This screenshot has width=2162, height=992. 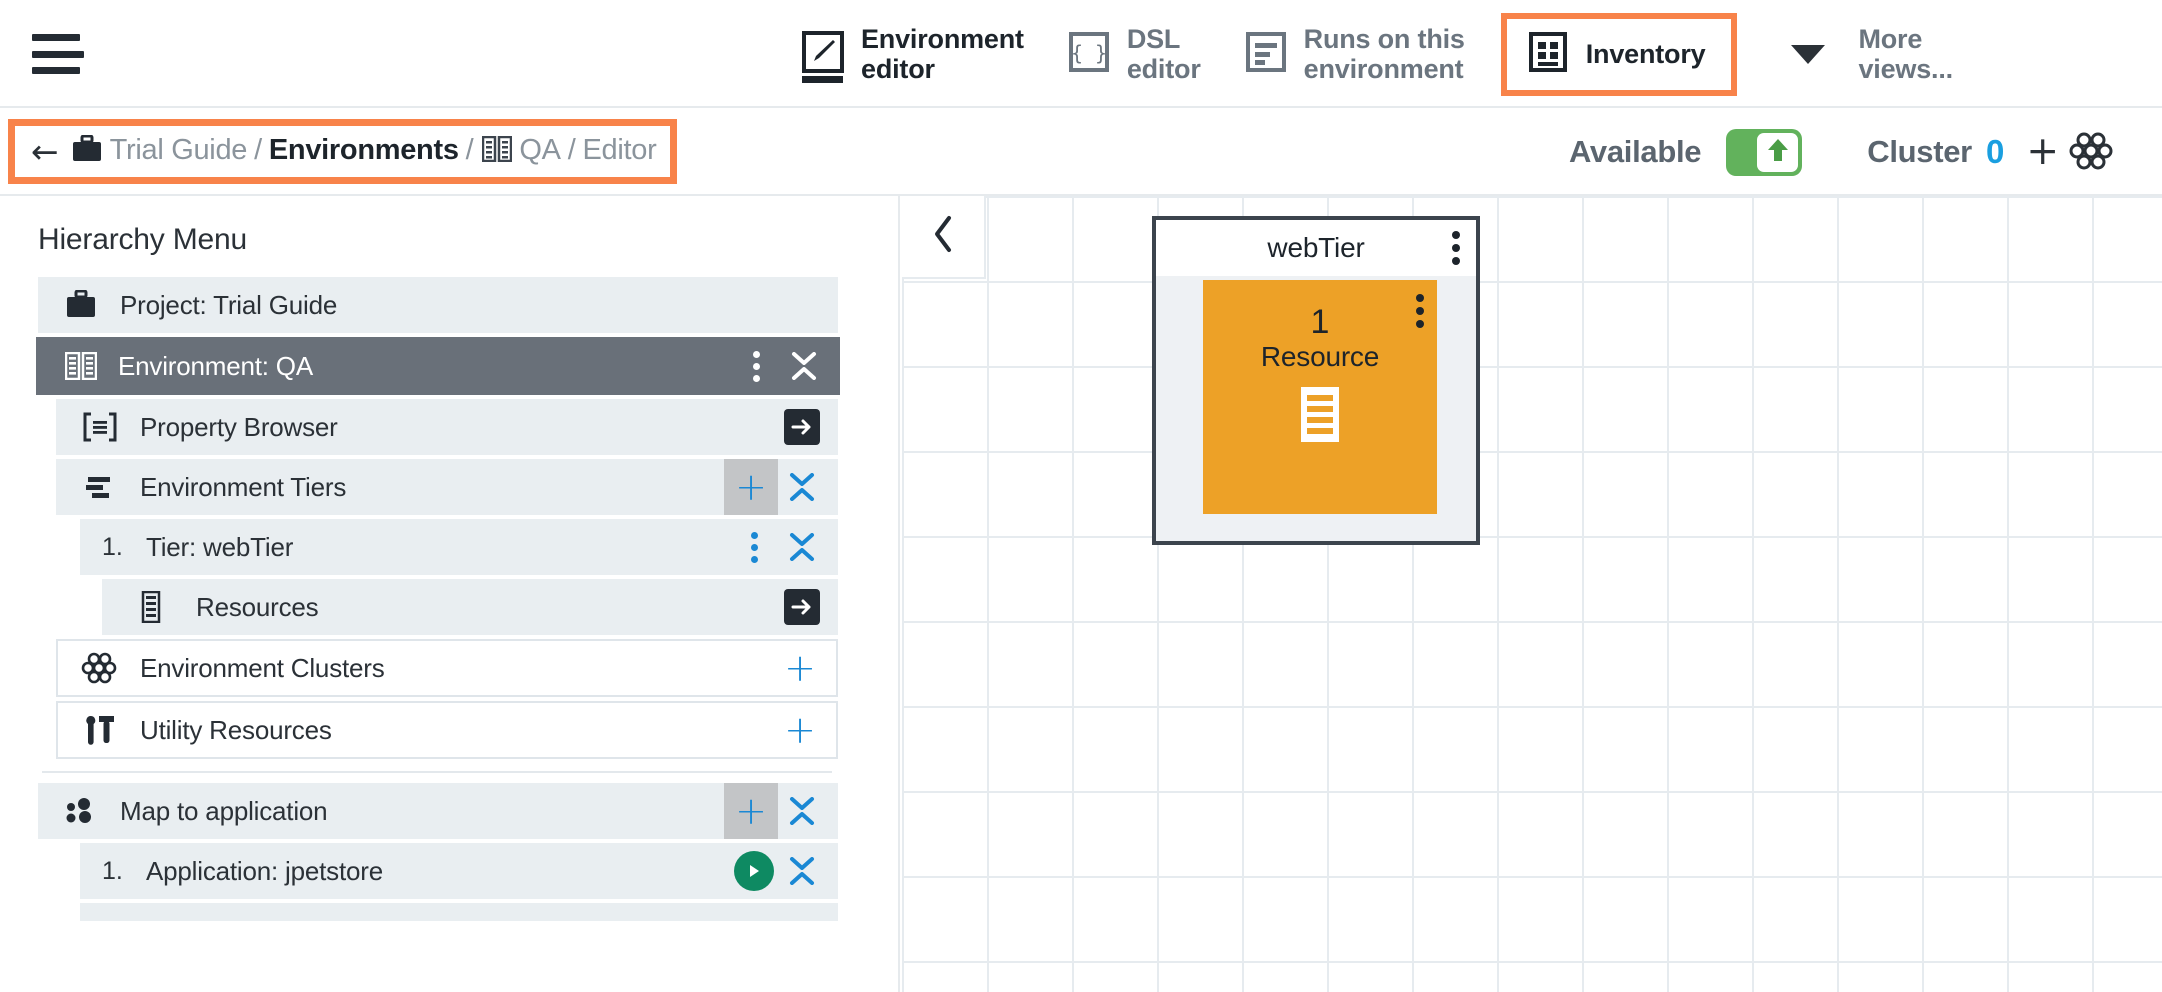 I want to click on sidebar-row-number: 1., so click(x=112, y=546).